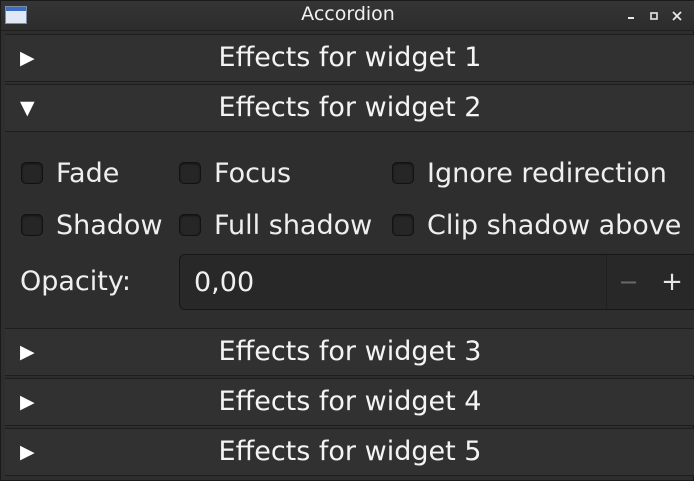 The image size is (694, 481). I want to click on section-header-widget-1: ▶ Effects for widget 1, so click(349, 58).